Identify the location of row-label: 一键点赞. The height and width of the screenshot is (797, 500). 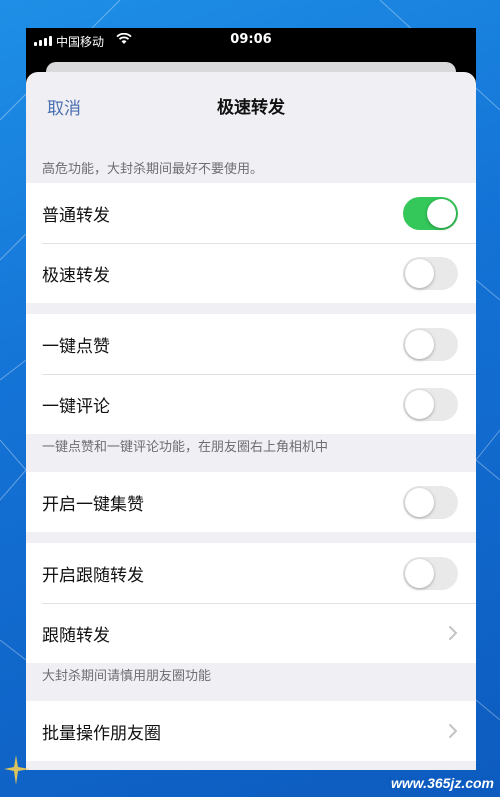
(76, 347).